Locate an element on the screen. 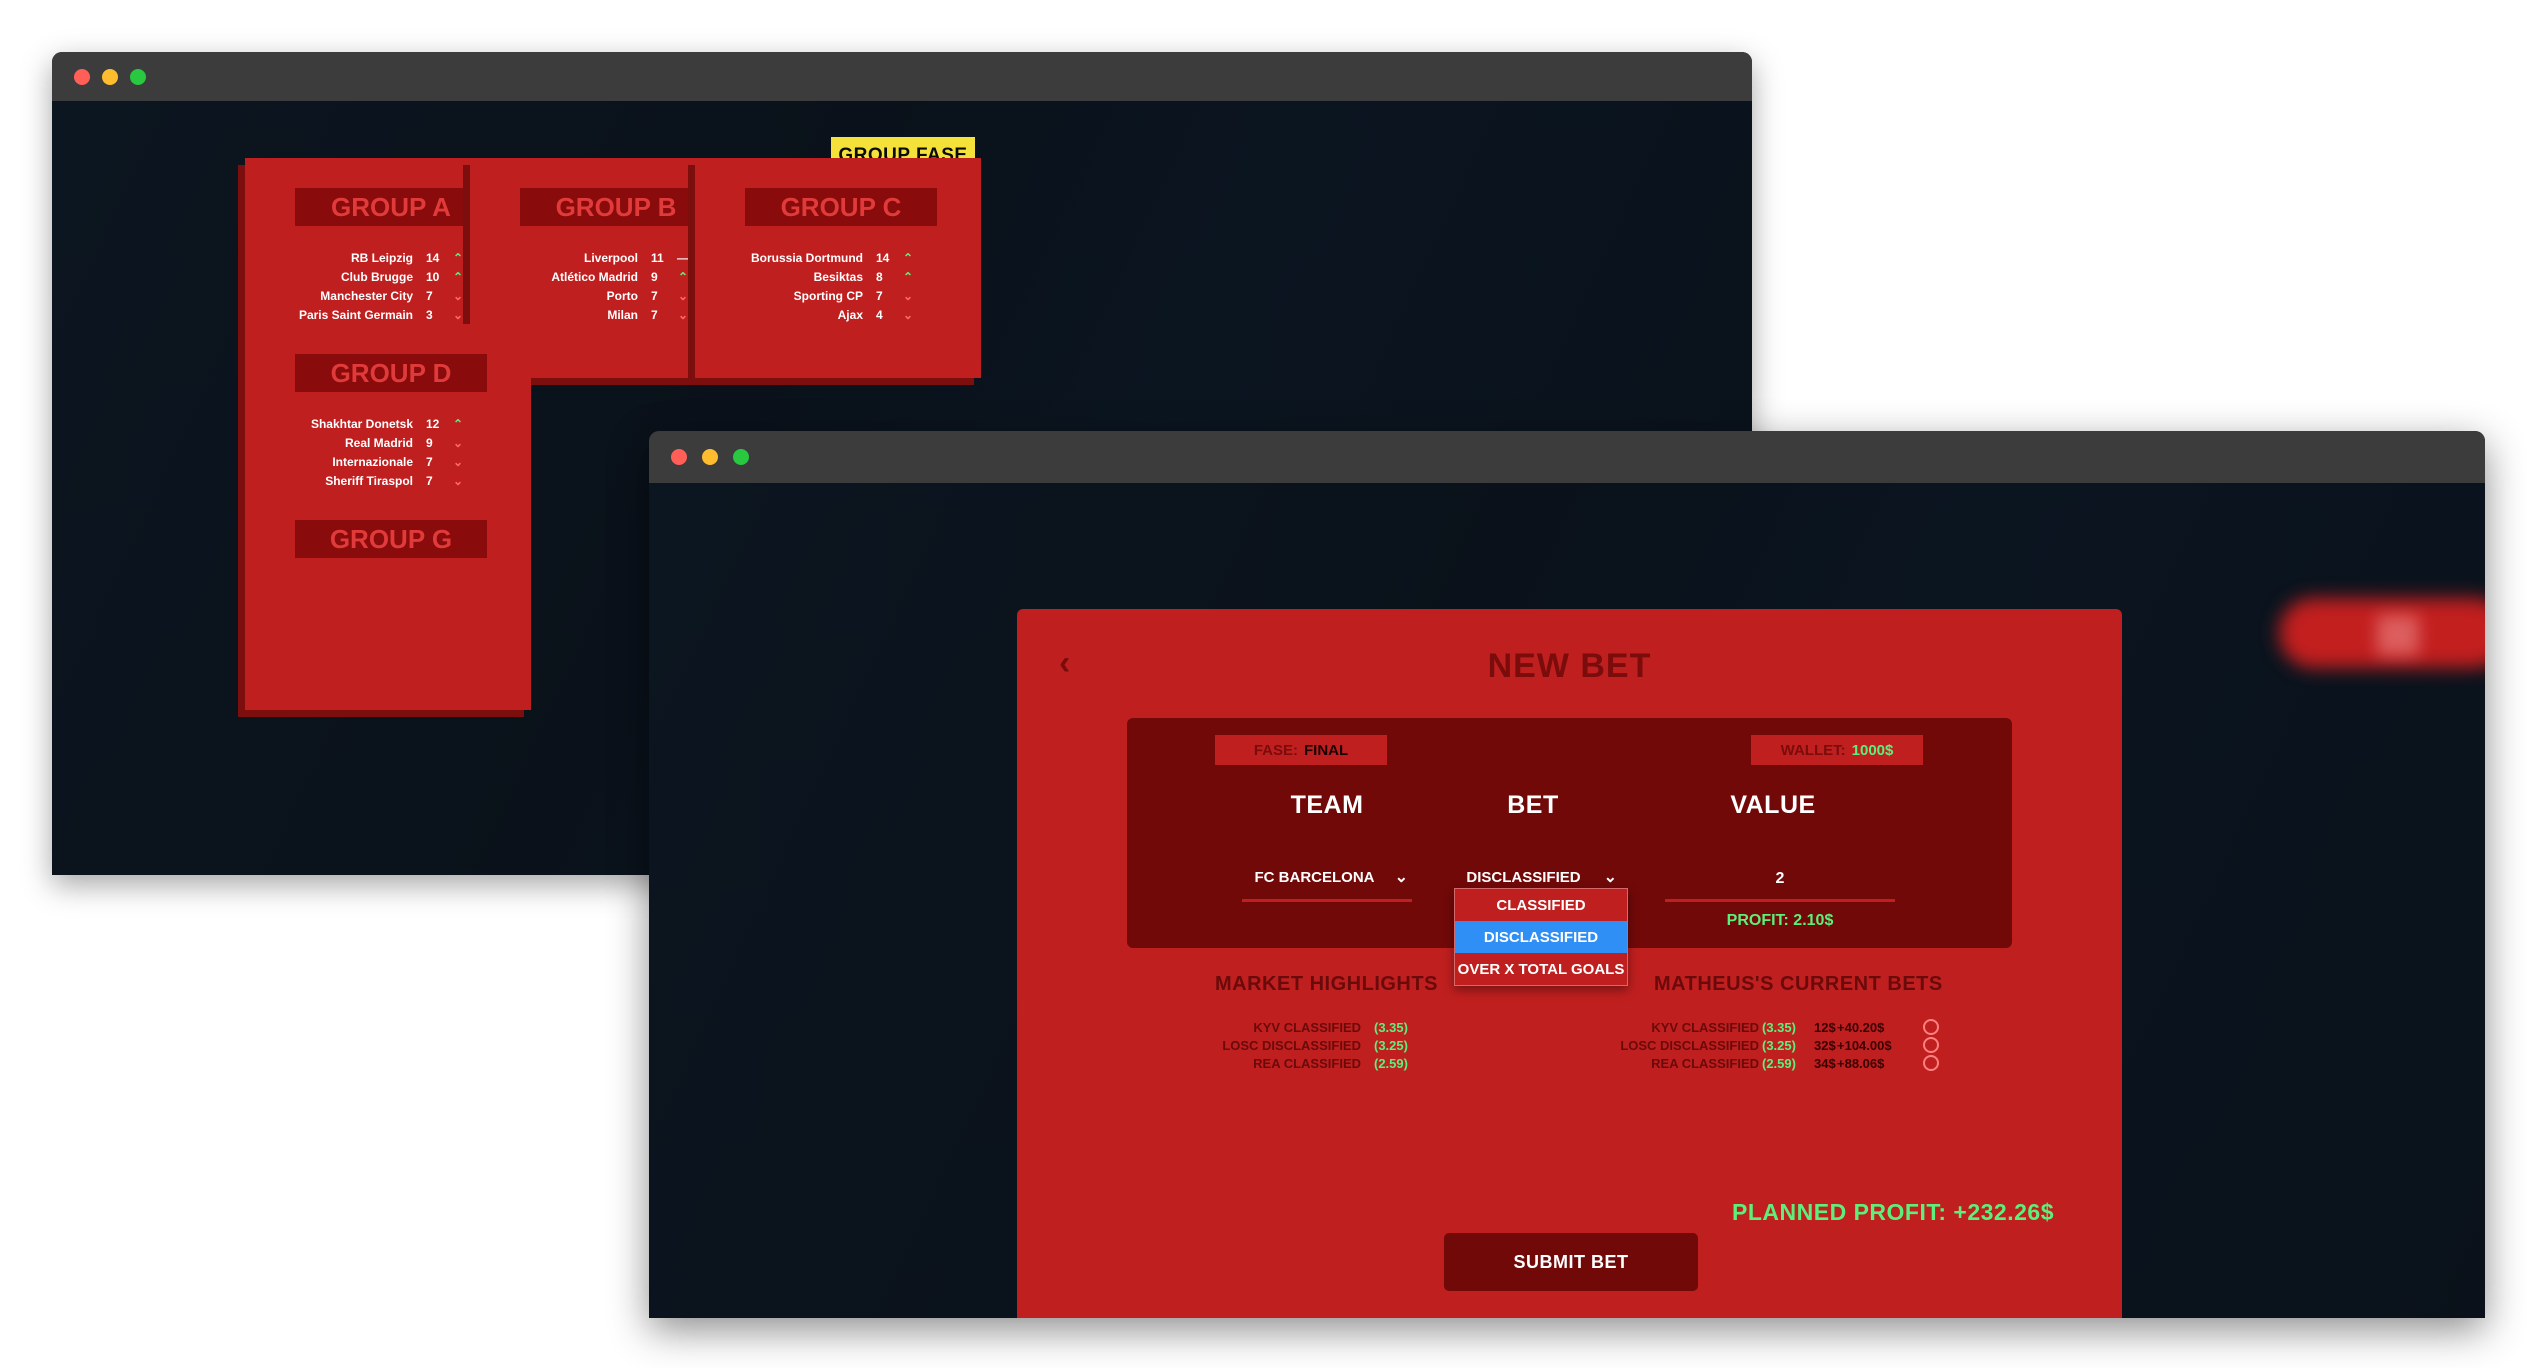  team-name: Paris Saint Germain is located at coordinates (355, 315).